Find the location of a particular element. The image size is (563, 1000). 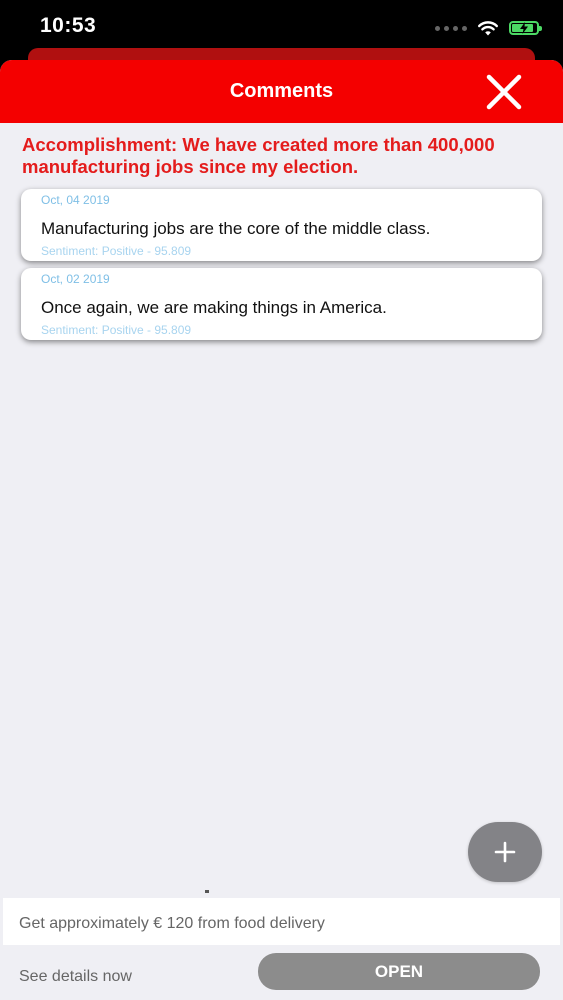

charging-bolt-icon is located at coordinates (524, 28).